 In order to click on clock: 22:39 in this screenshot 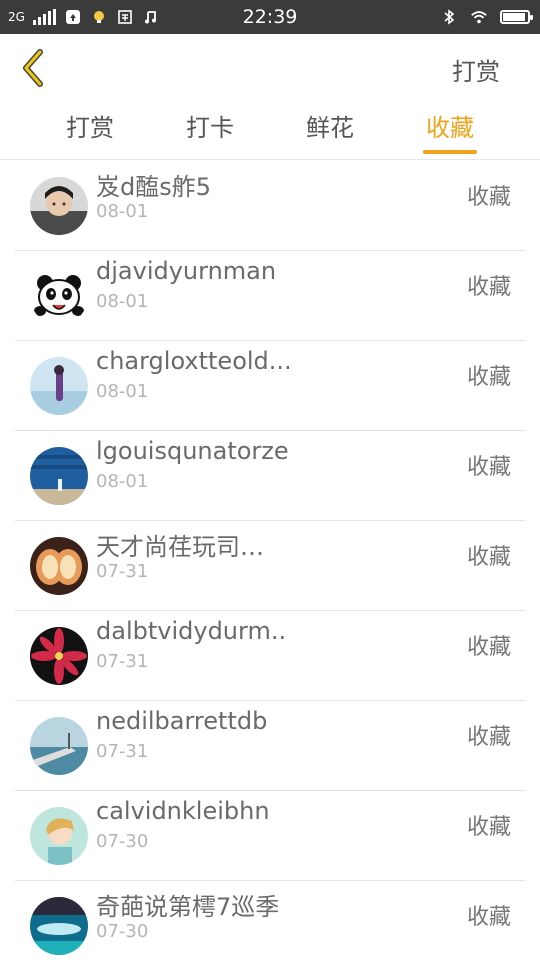, I will do `click(270, 17)`.